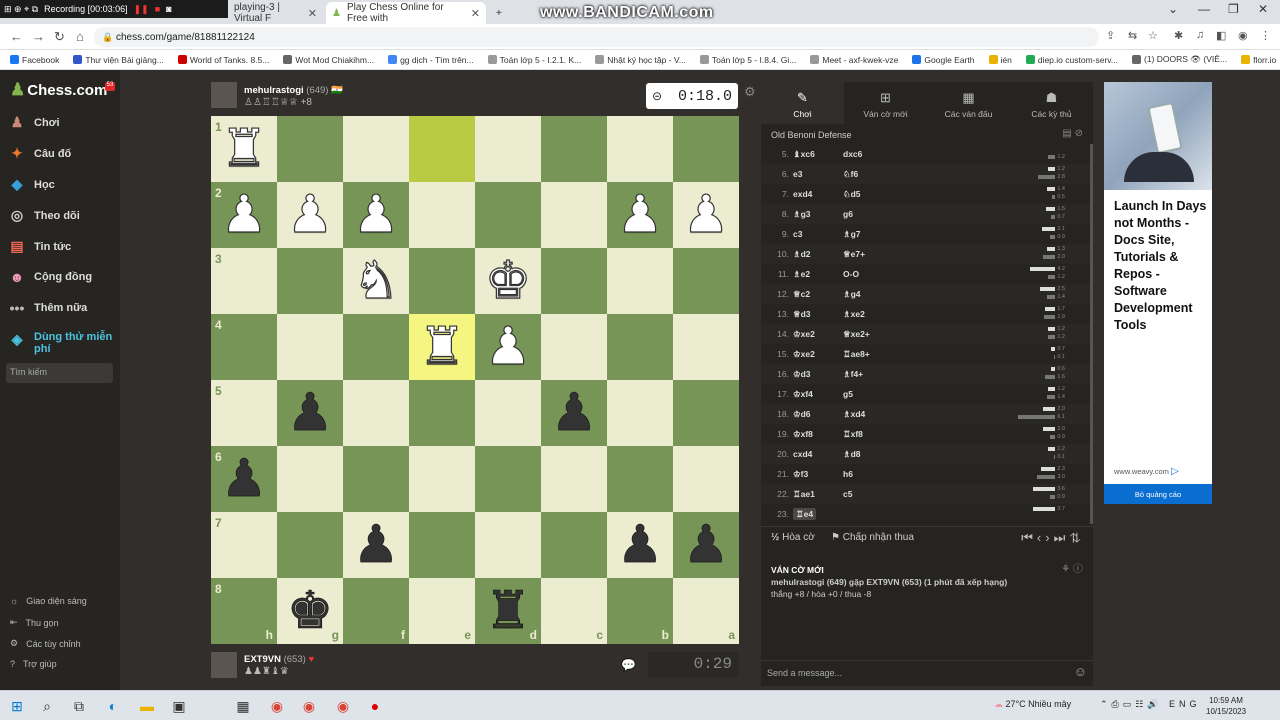 The image size is (1280, 720). Describe the element at coordinates (39, 246) in the screenshot. I see `sidebar-item-news: ▤ Tin tức` at that location.